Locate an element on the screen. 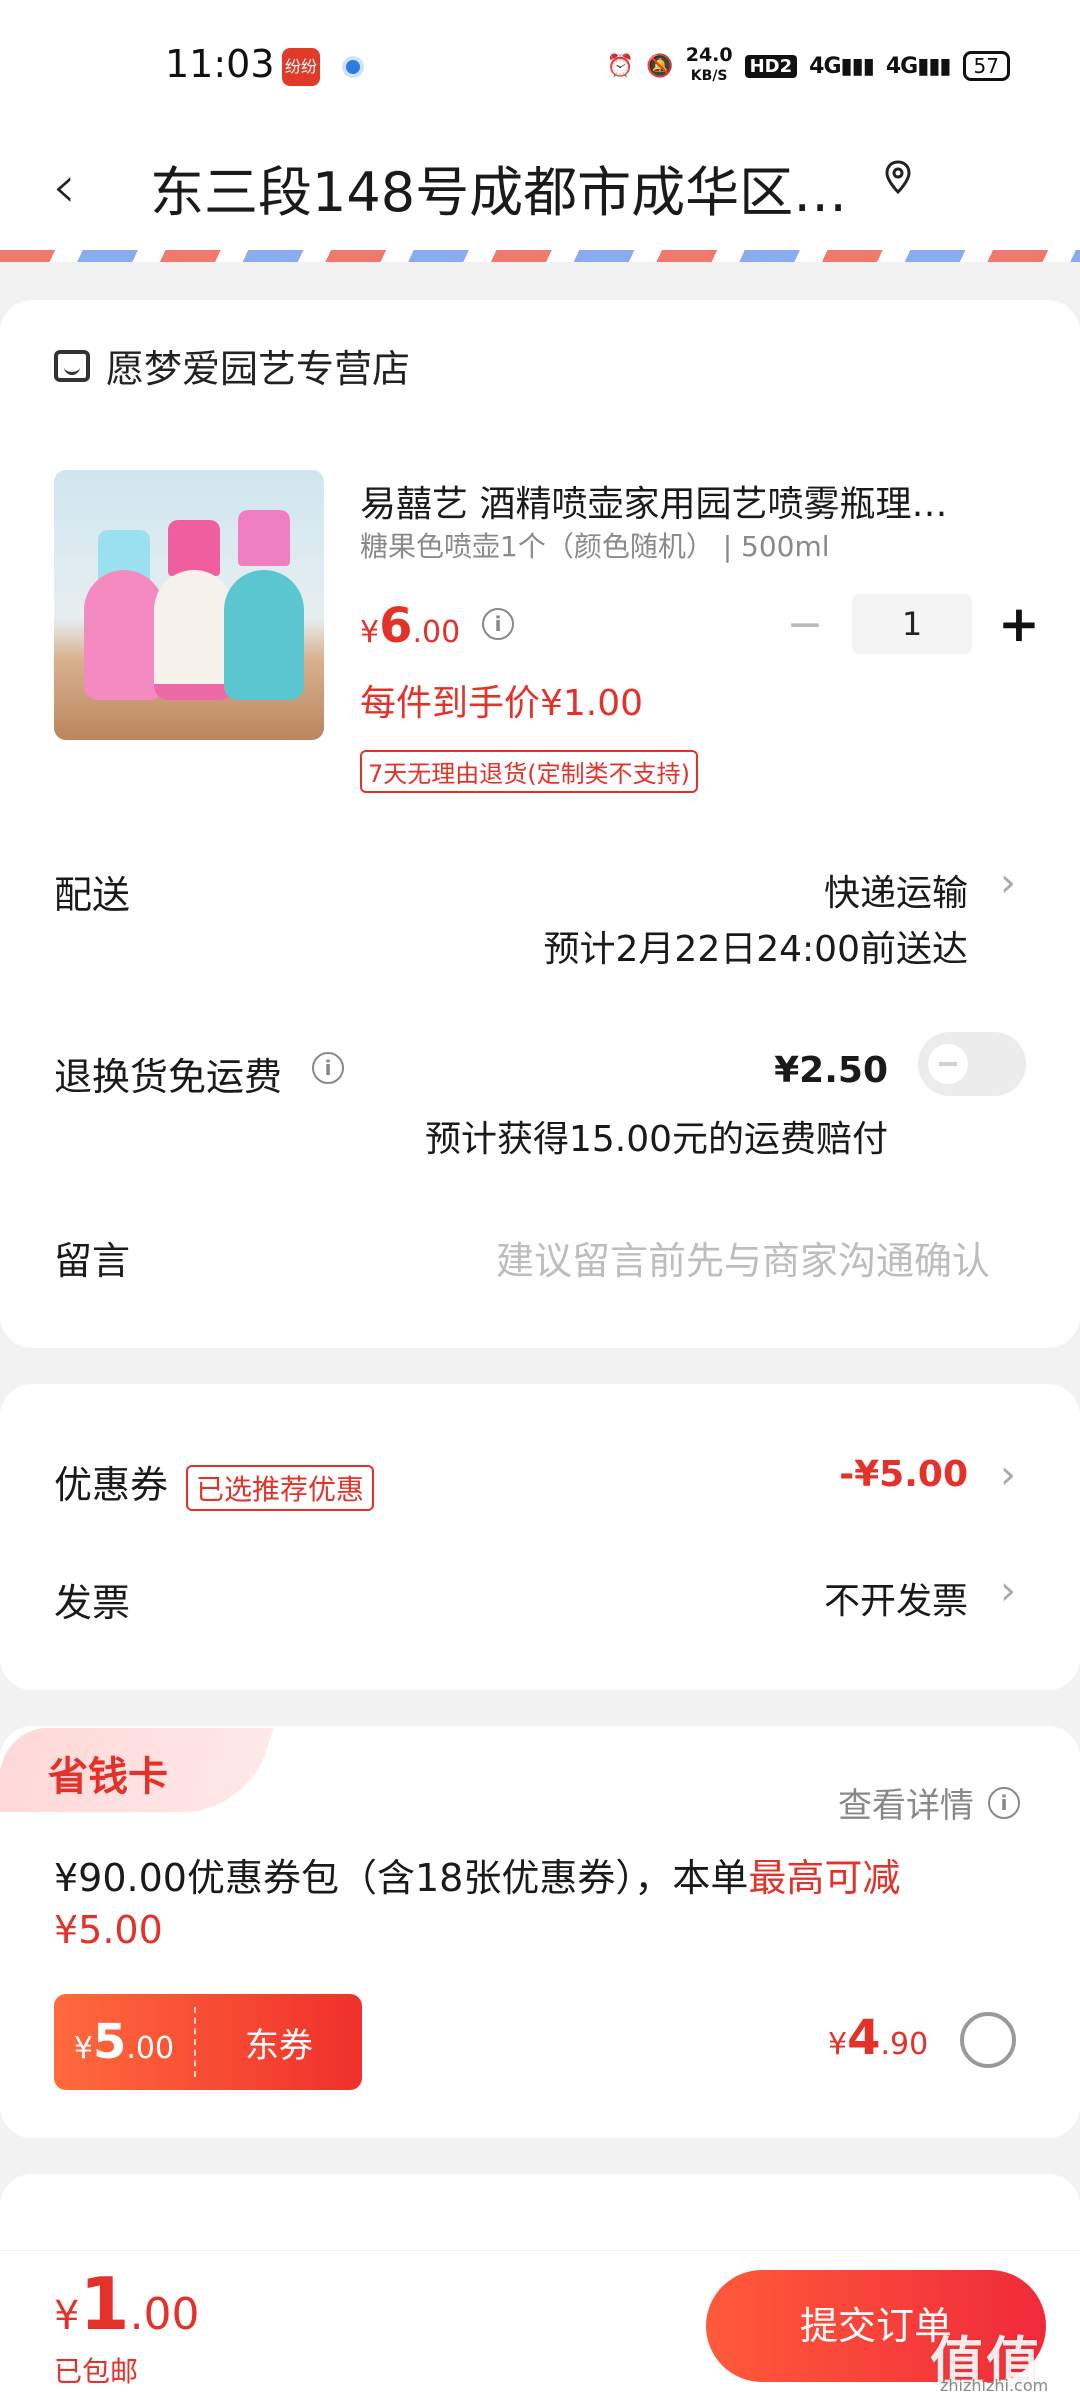 The height and width of the screenshot is (2400, 1080). return-shipping-price: ¥2.50 is located at coordinates (831, 1070).